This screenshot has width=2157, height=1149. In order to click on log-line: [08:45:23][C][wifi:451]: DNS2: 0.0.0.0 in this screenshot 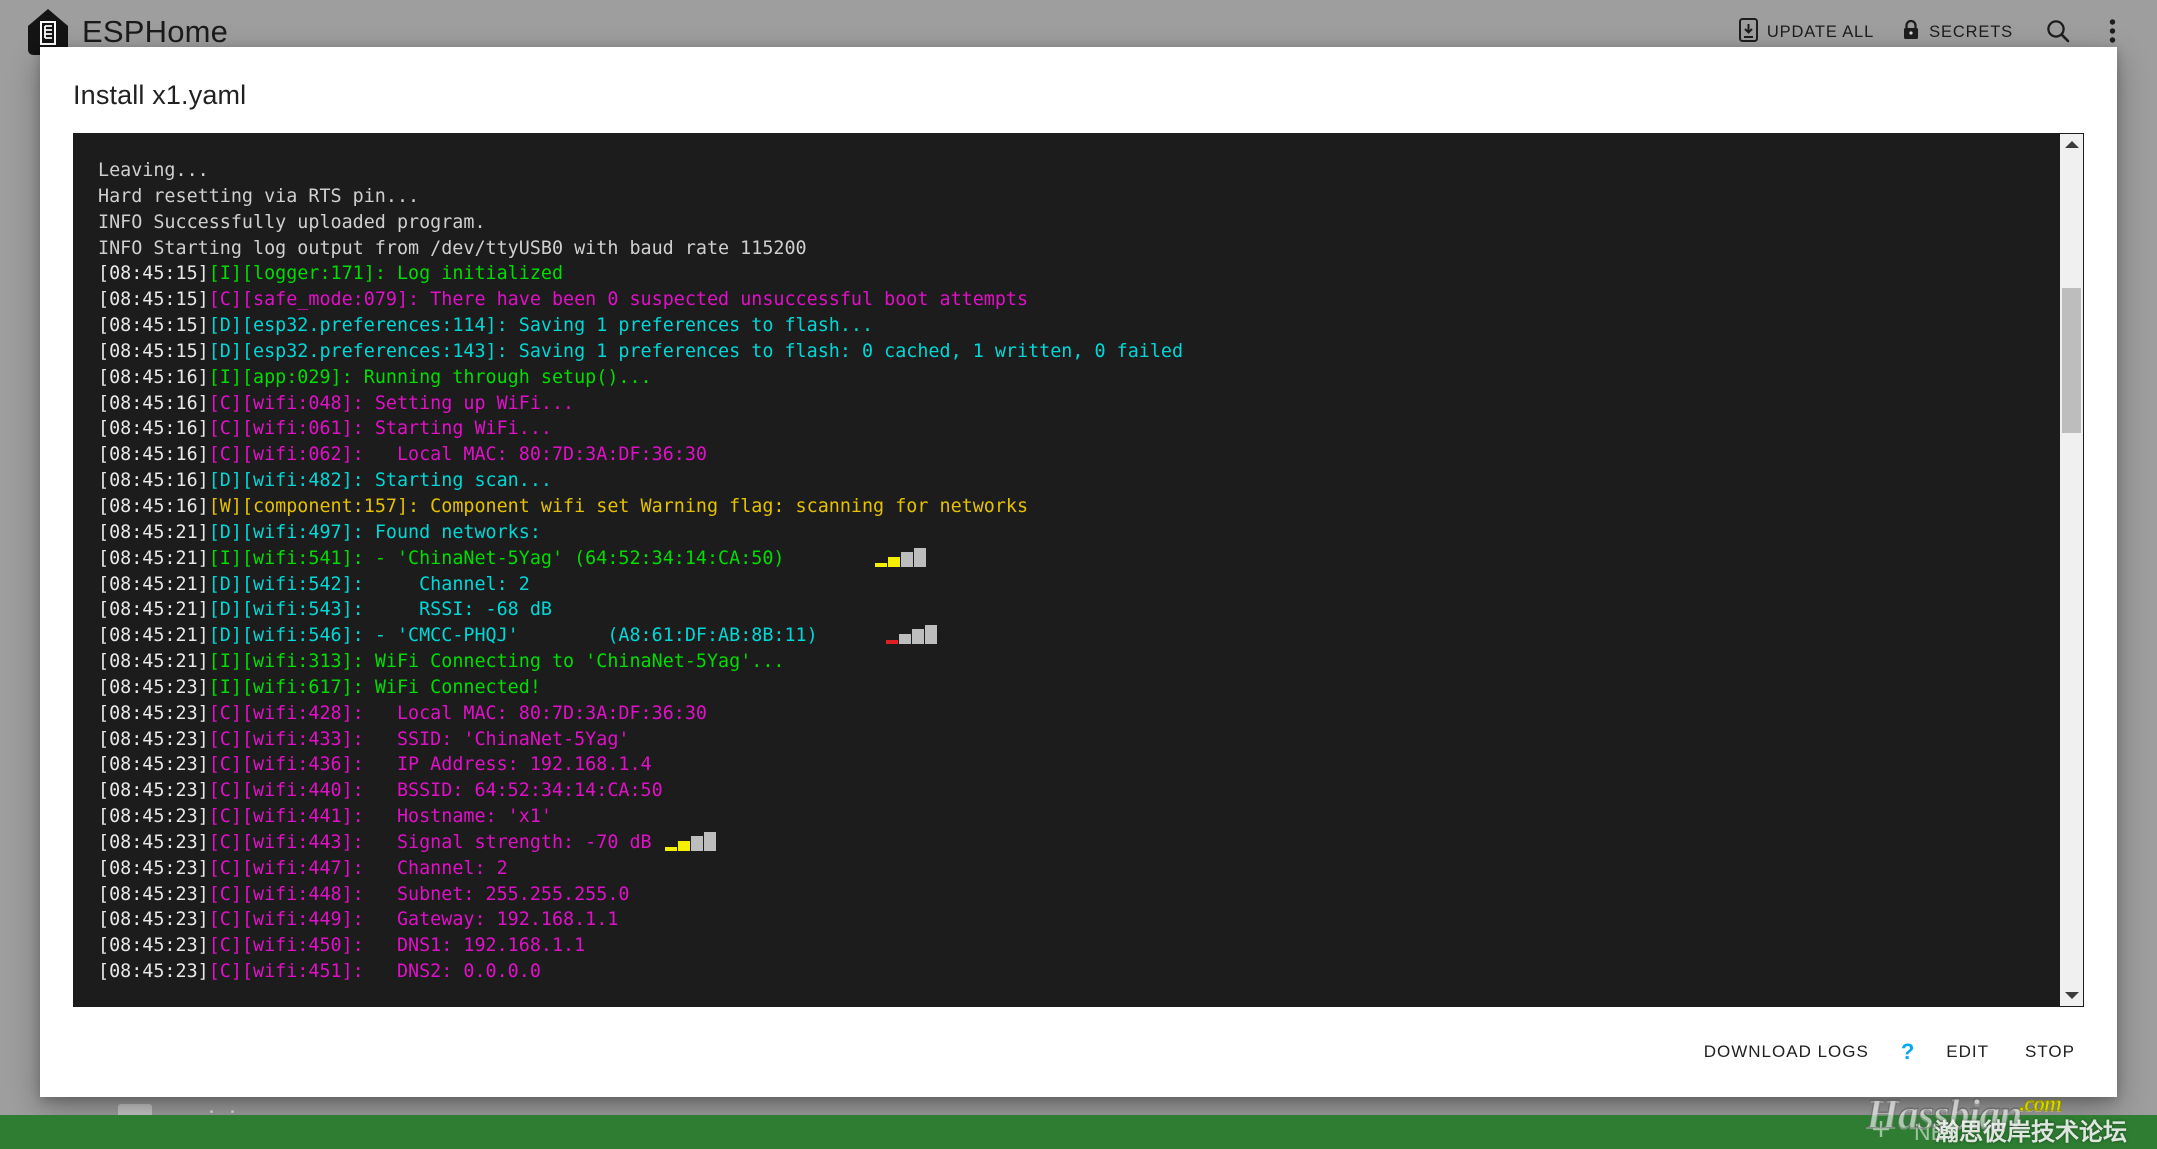, I will do `click(1079, 972)`.